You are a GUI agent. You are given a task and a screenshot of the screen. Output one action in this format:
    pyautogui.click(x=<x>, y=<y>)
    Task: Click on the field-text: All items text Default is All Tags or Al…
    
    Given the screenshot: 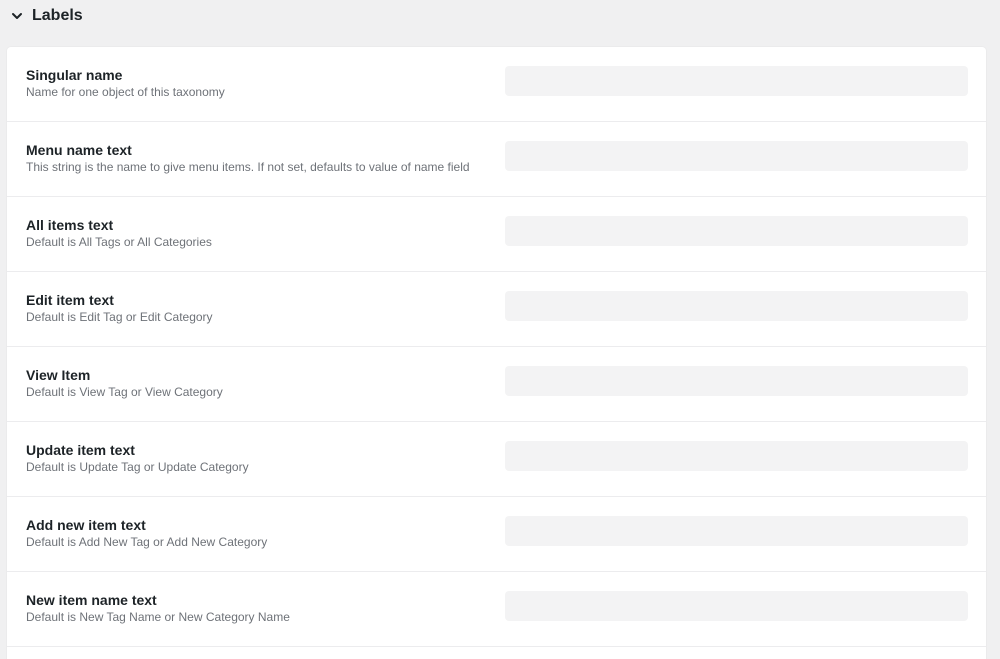 What is the action you would take?
    pyautogui.click(x=119, y=233)
    